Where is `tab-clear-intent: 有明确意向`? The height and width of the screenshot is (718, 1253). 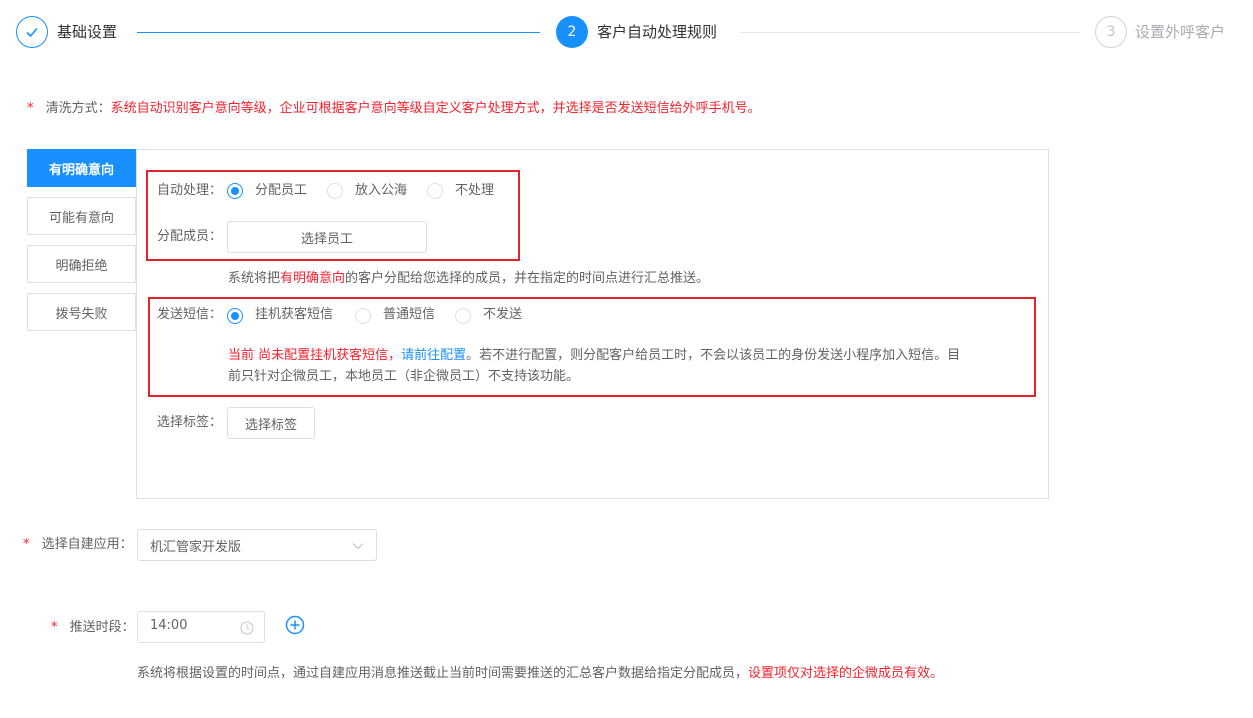 tab-clear-intent: 有明确意向 is located at coordinates (81, 168).